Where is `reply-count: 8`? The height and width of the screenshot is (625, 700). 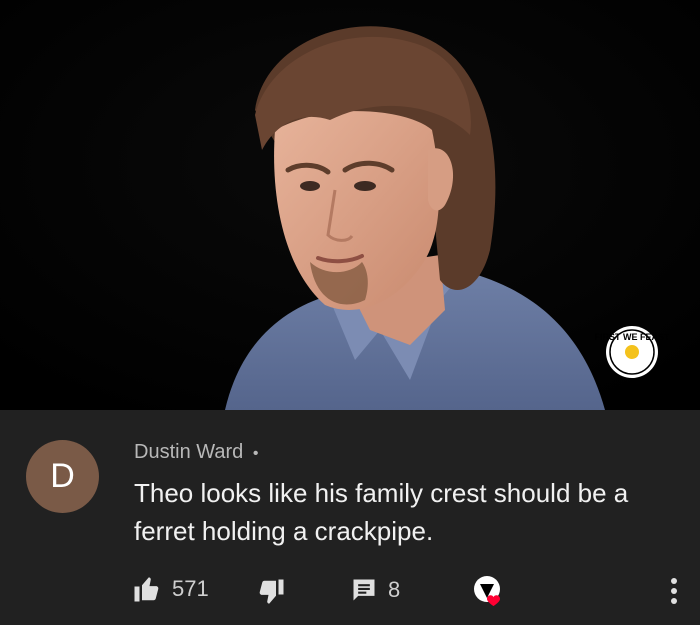
reply-count: 8 is located at coordinates (394, 589).